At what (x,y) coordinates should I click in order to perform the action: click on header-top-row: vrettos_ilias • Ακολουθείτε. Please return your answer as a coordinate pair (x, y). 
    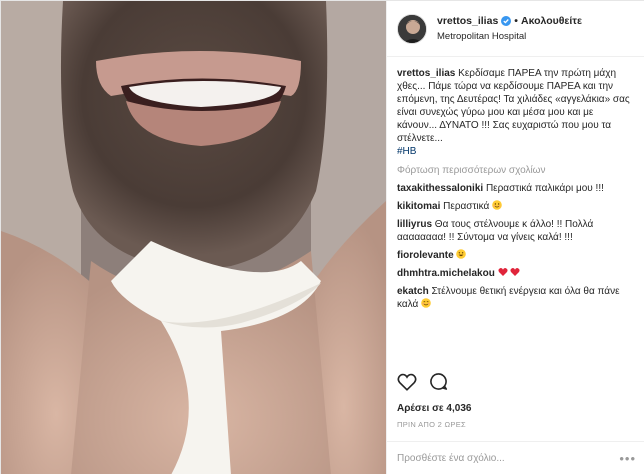
    Looking at the image, I should click on (509, 21).